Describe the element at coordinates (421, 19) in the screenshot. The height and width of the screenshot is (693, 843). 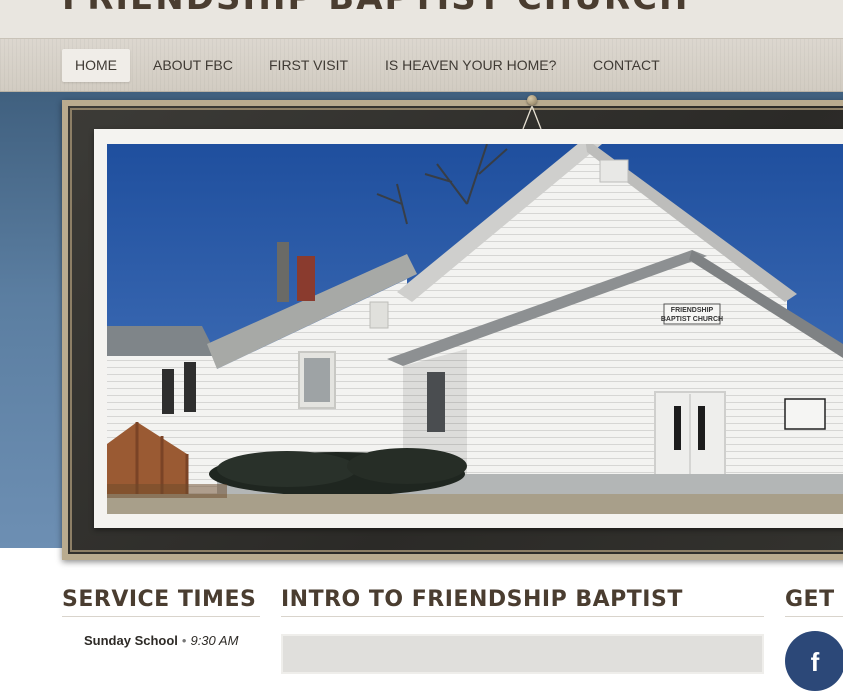
I see `site-header: FRIENDSHIP BAPTIST CHURCH` at that location.